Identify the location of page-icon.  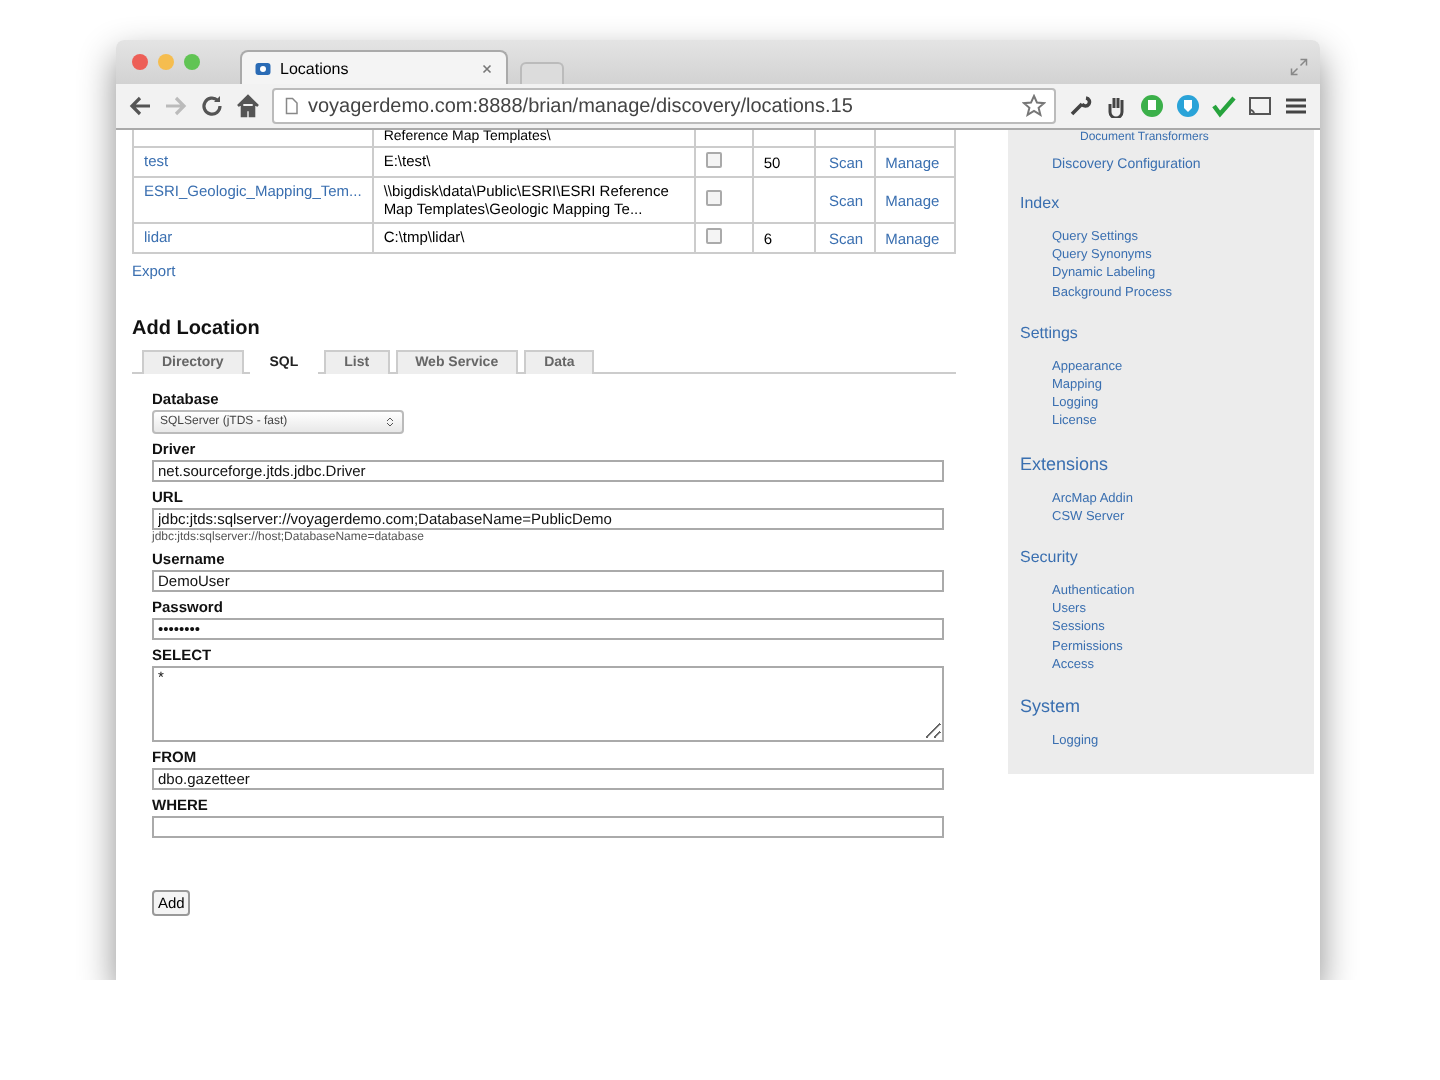
(291, 106).